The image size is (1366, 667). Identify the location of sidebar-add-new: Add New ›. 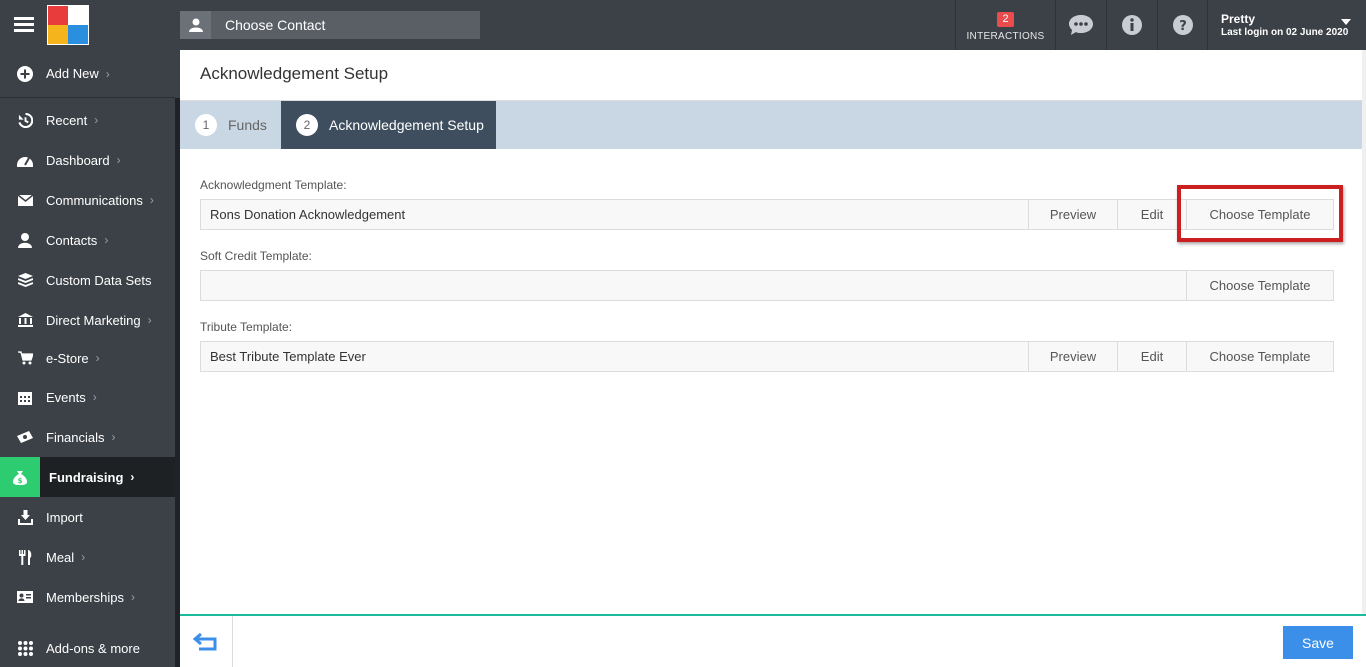
(87, 74).